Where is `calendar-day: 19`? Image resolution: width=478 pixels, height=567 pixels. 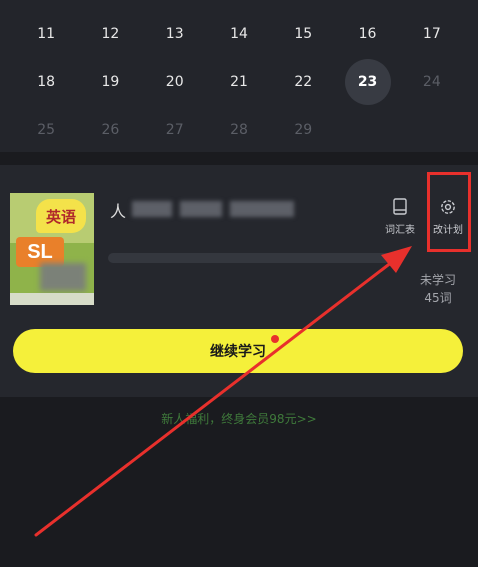
calendar-day: 19 is located at coordinates (110, 82).